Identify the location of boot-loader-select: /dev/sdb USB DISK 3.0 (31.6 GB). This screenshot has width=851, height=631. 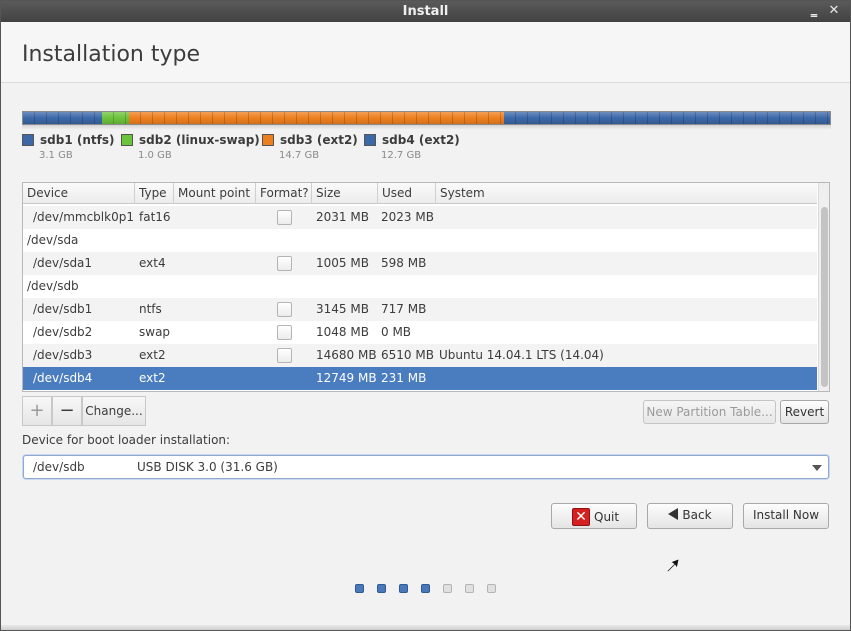
(426, 467).